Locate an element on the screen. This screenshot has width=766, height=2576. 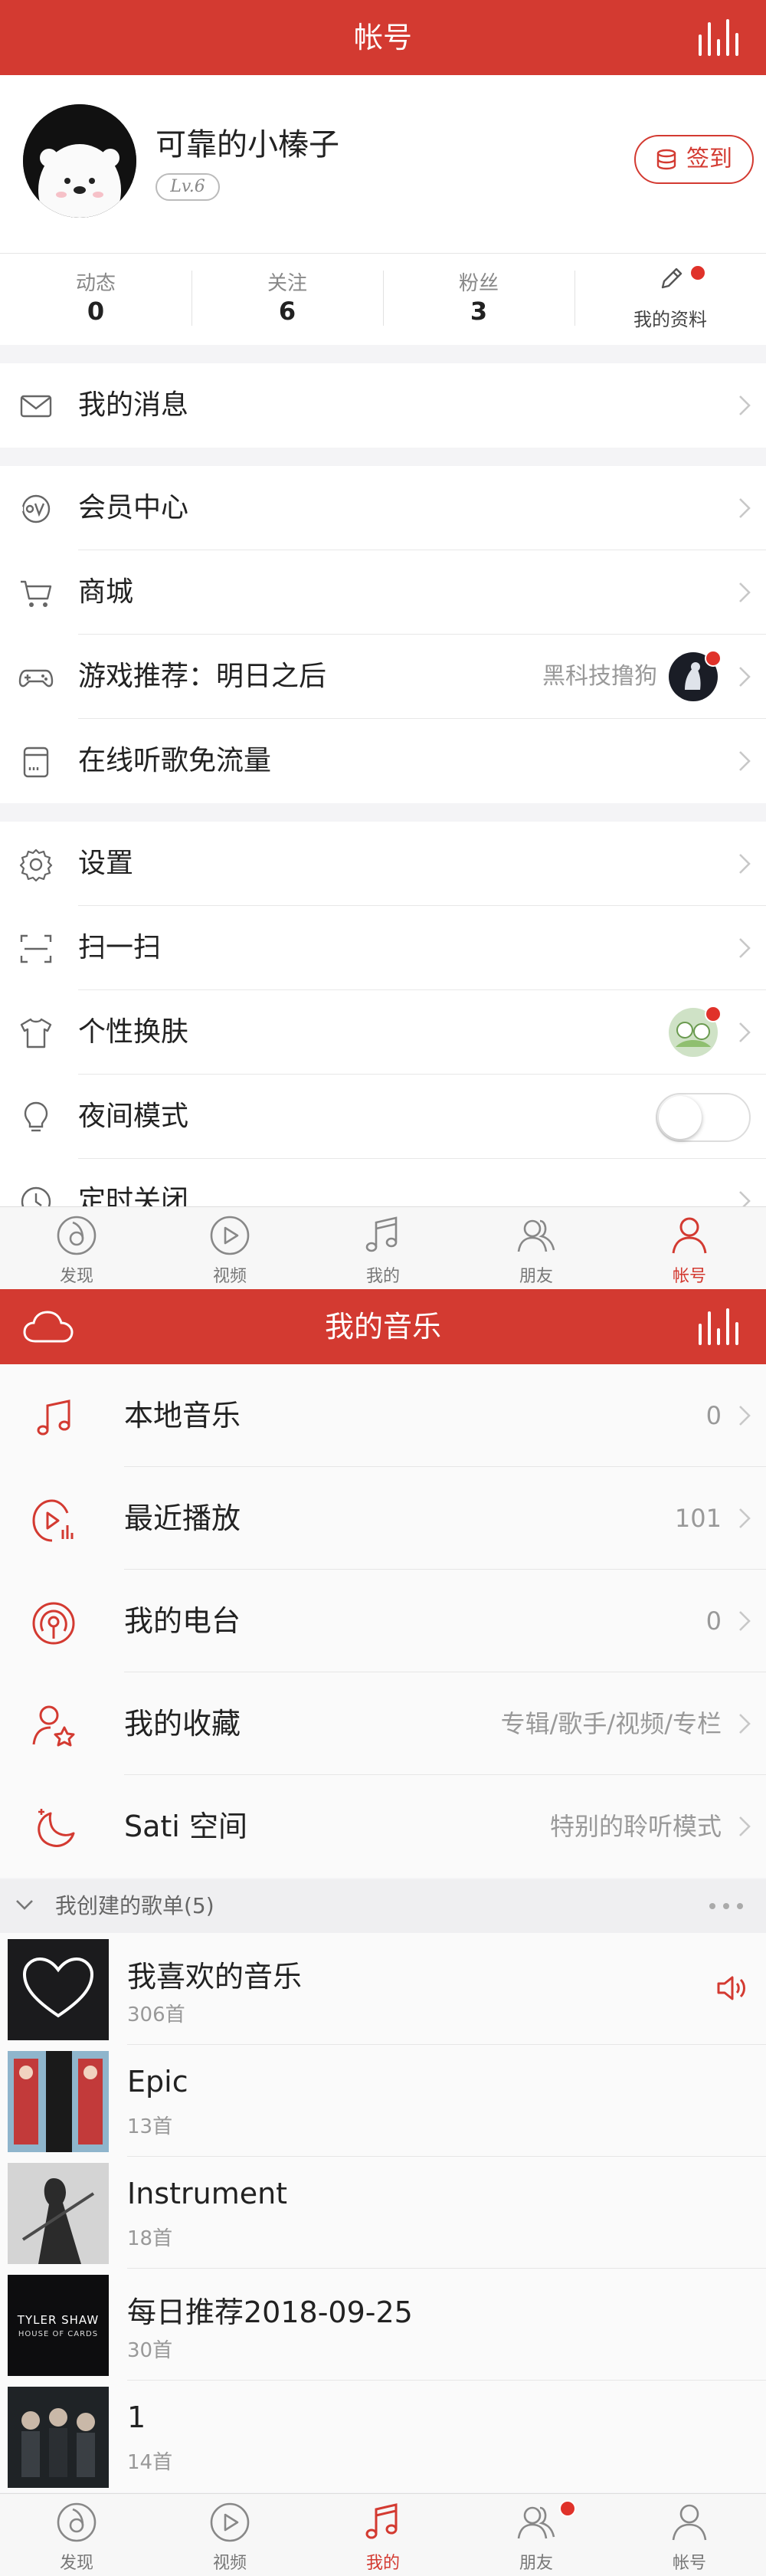
menu-item-sleep-timer: 定时关闭 is located at coordinates (383, 1182).